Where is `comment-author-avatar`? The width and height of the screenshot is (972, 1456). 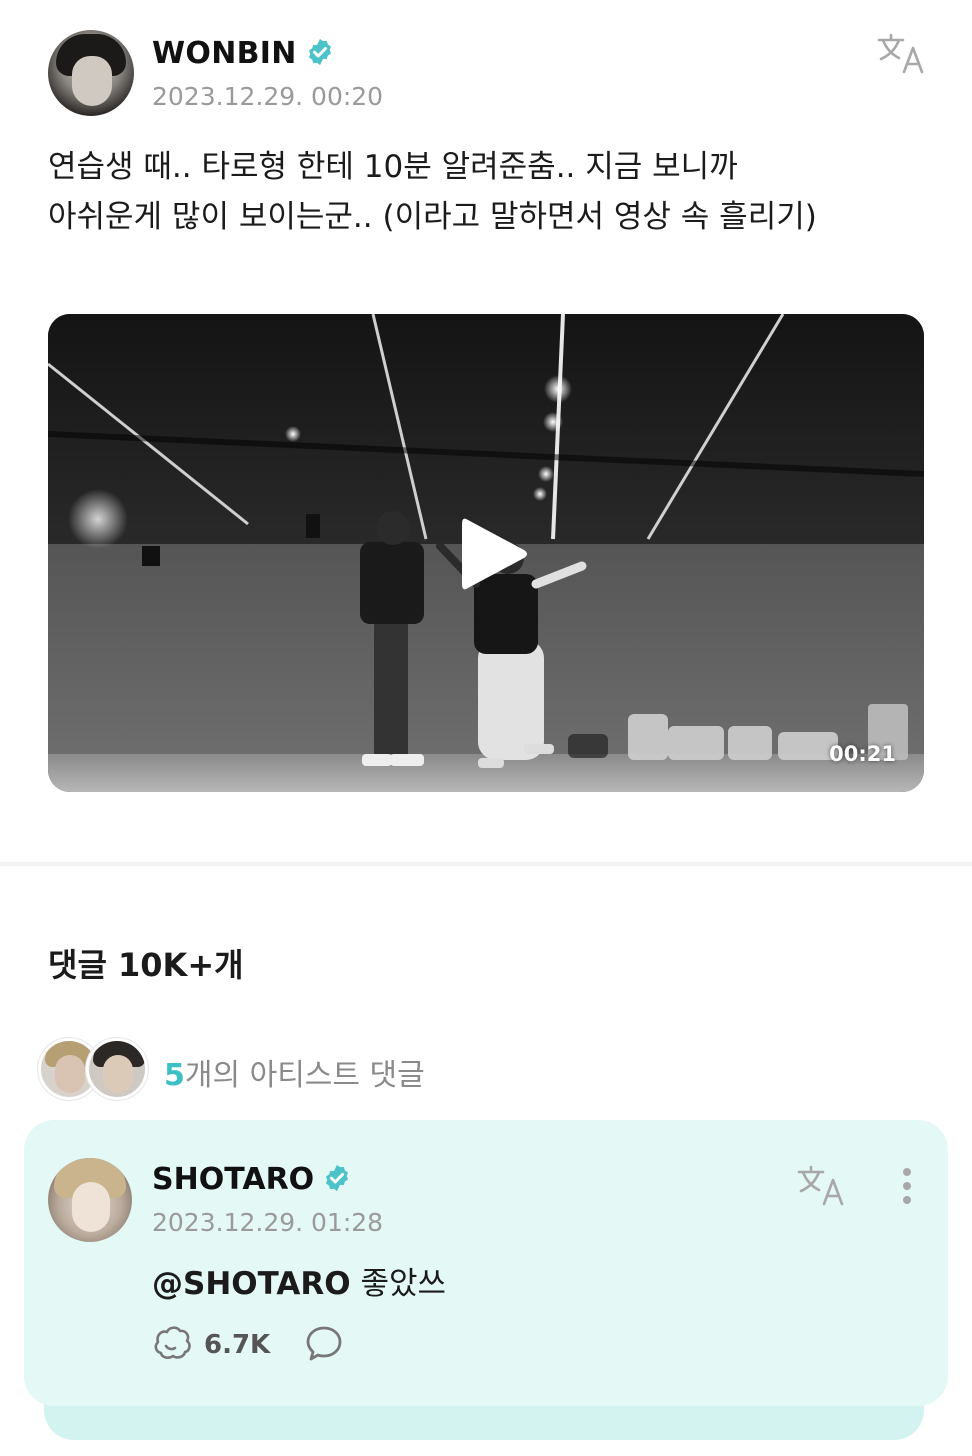 comment-author-avatar is located at coordinates (90, 1200).